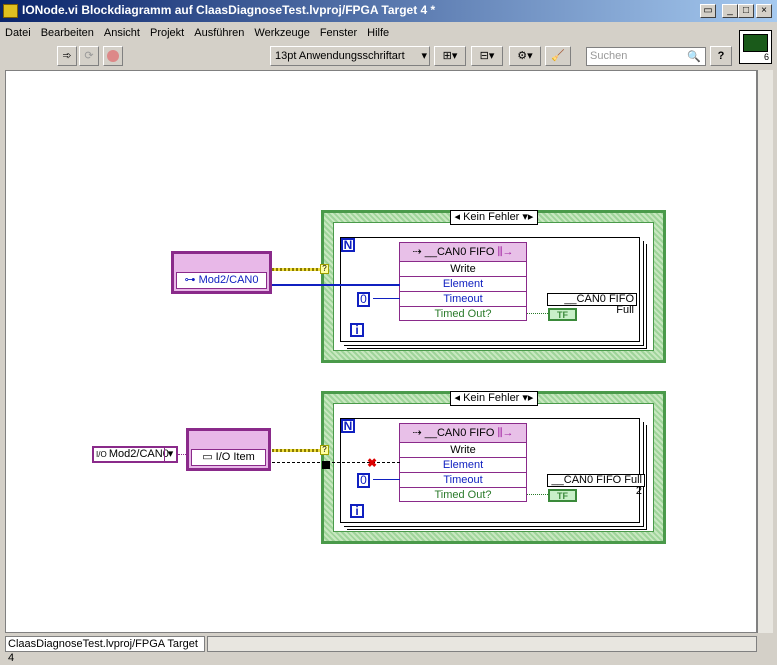 The image size is (777, 665). What do you see at coordinates (326, 465) in the screenshot?
I see `tunnel` at bounding box center [326, 465].